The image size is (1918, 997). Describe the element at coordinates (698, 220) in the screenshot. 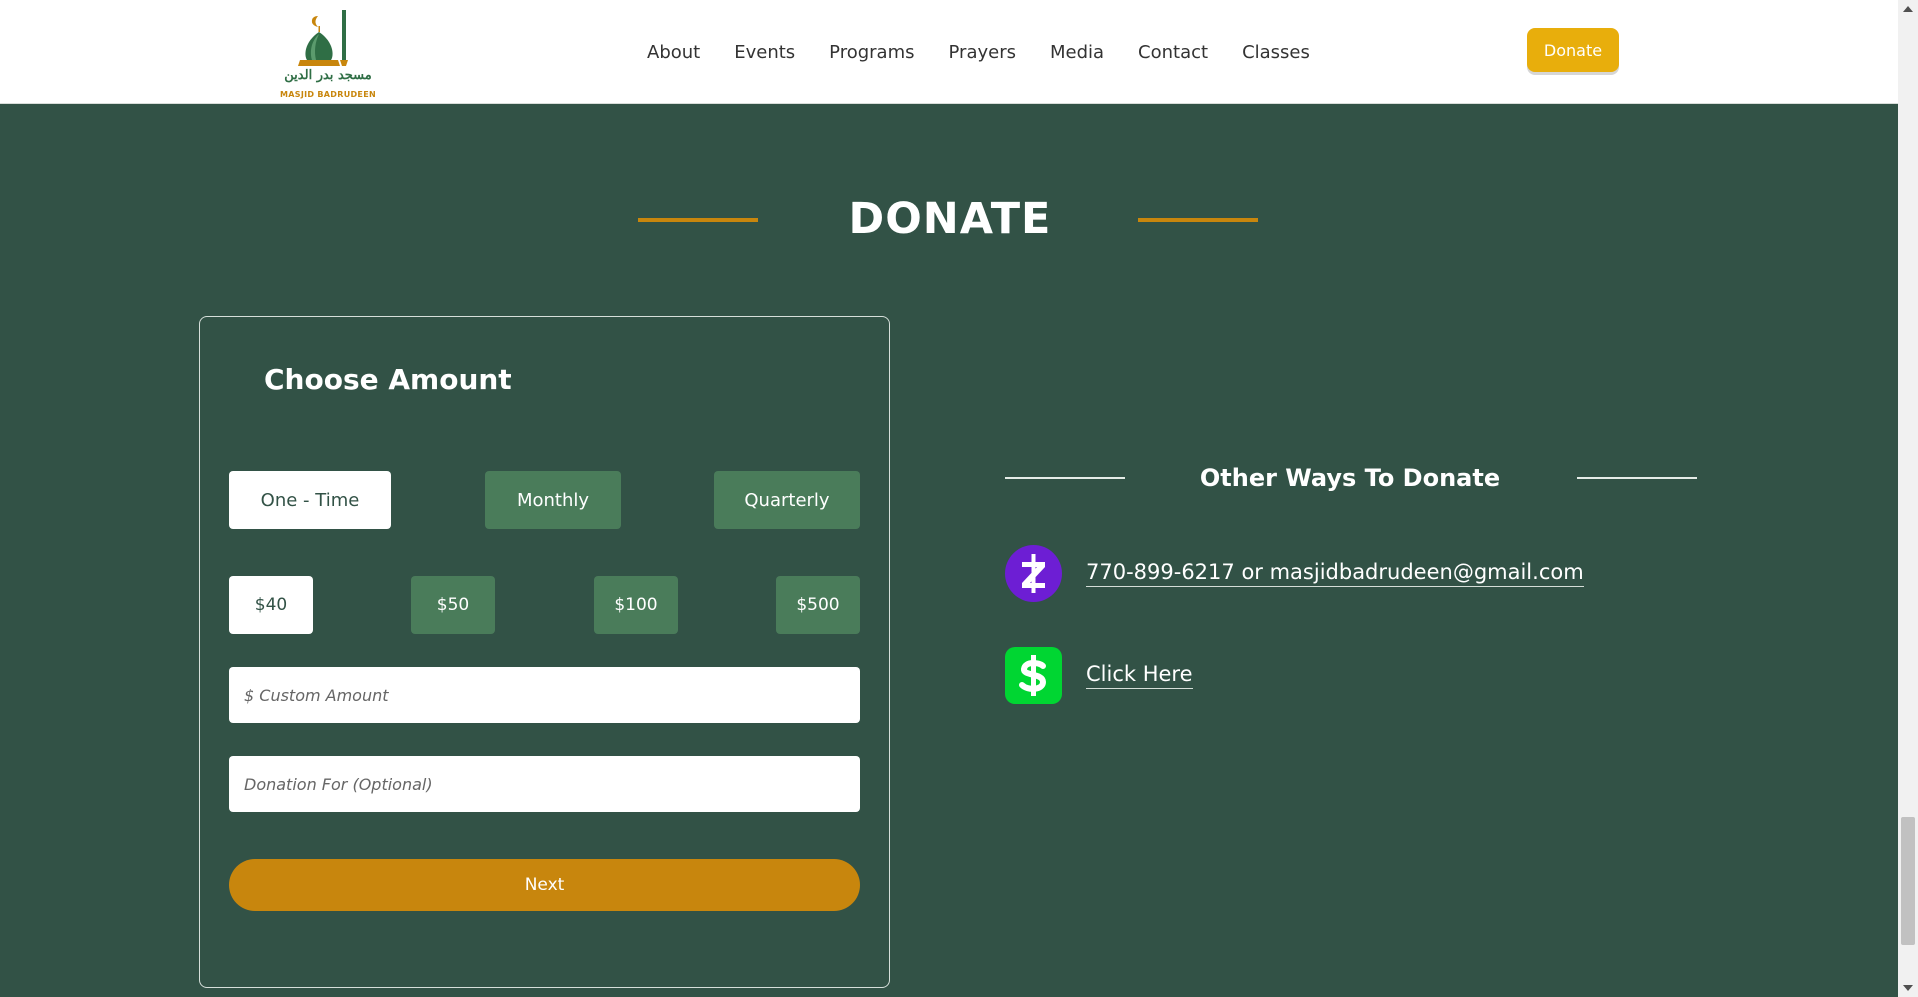

I see `title-divider-left` at that location.